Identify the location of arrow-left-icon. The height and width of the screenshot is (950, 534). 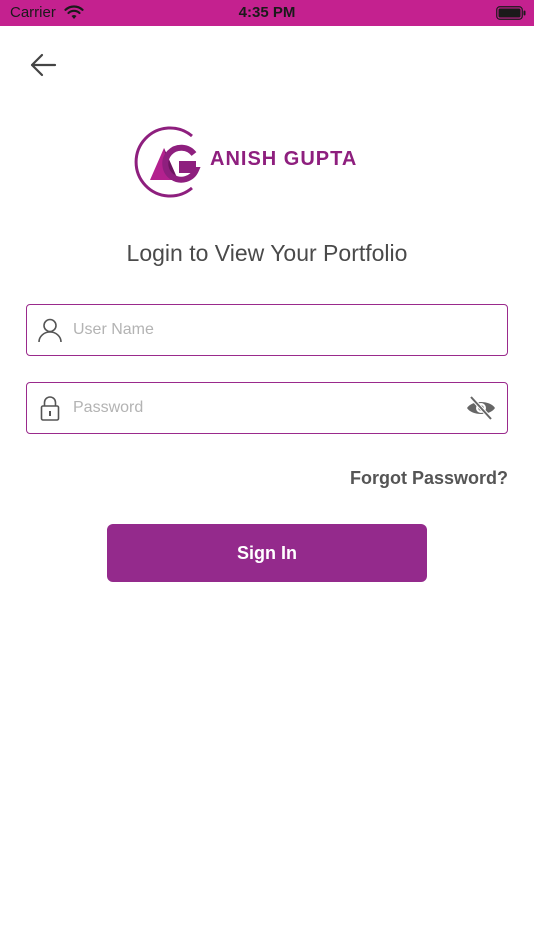
(43, 65).